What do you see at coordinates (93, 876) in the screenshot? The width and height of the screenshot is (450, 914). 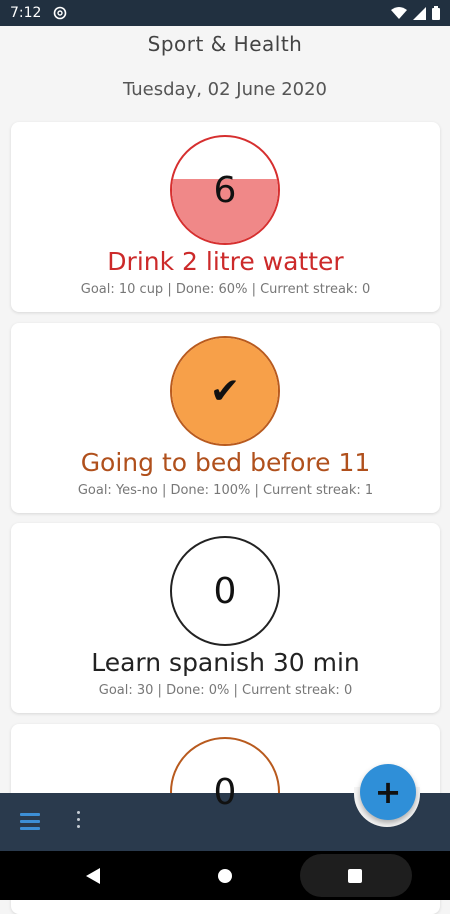 I see `back-icon` at bounding box center [93, 876].